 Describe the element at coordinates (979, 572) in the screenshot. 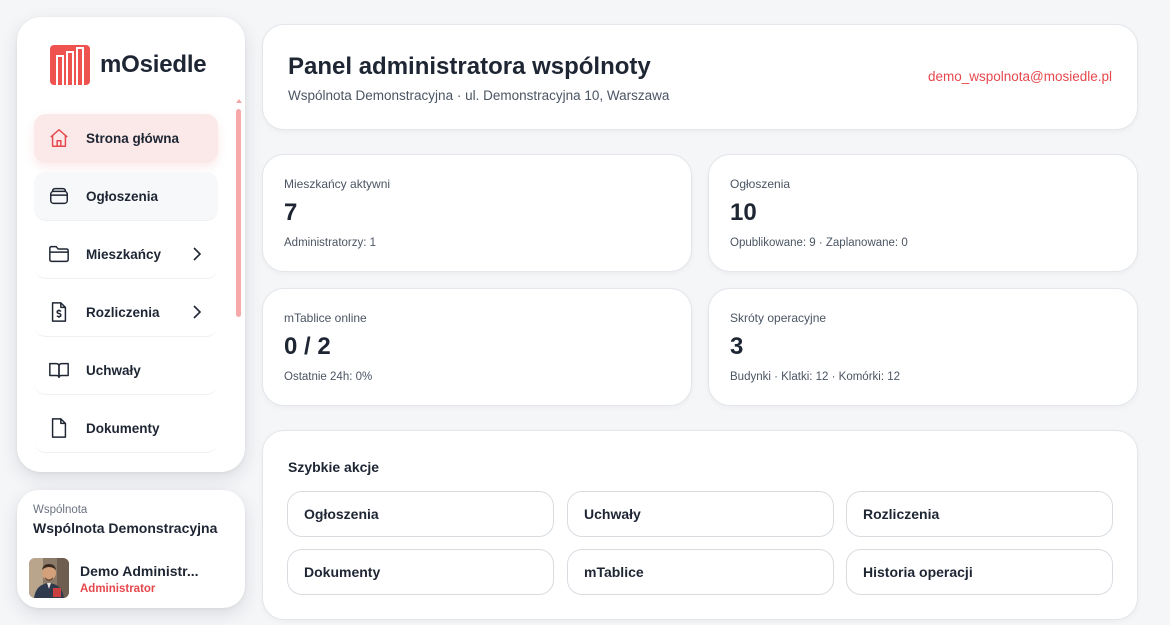

I see `quick-action-history-button: Historia operacji` at that location.